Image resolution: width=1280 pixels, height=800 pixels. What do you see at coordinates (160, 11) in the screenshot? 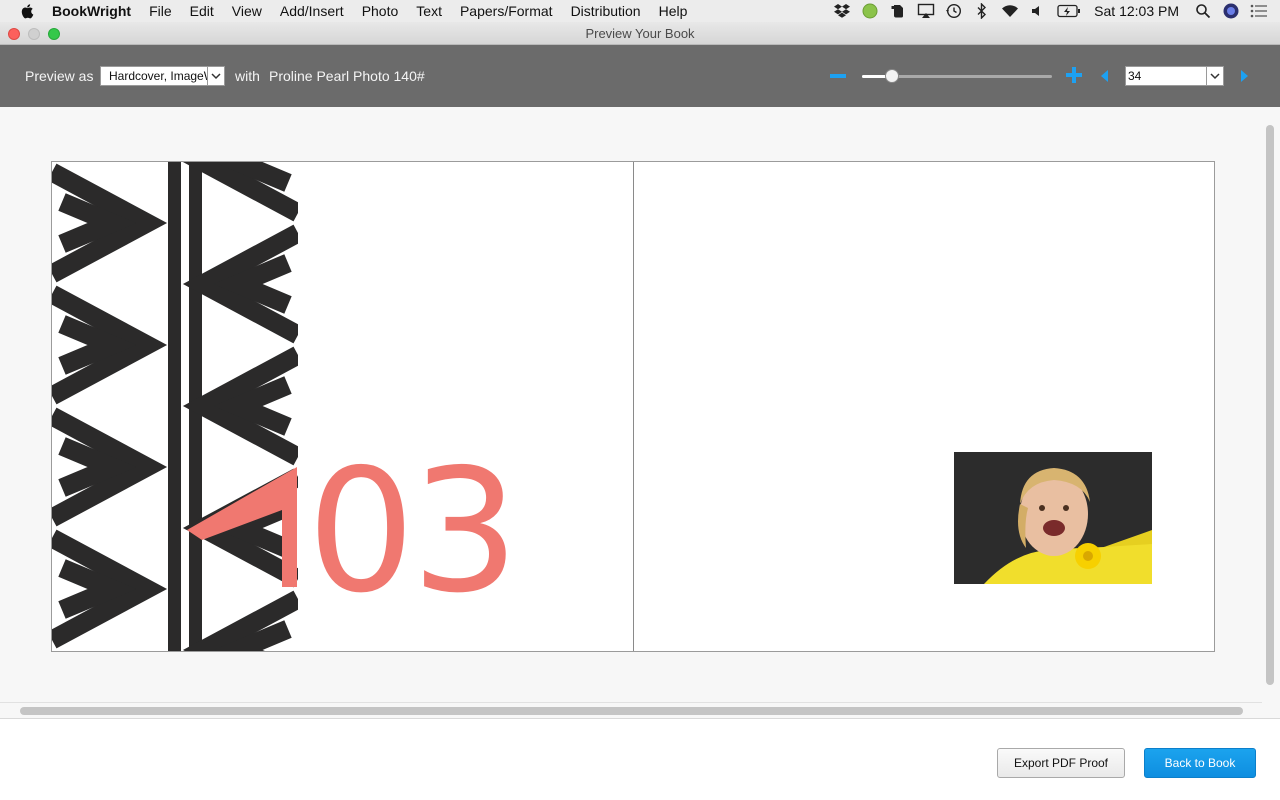
I see `menu-file: File` at bounding box center [160, 11].